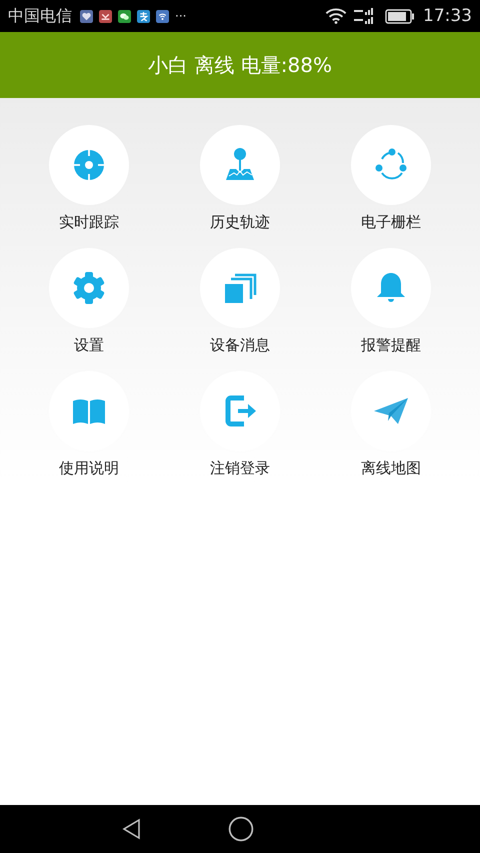 This screenshot has height=853, width=480. Describe the element at coordinates (240, 222) in the screenshot. I see `menu-label: 历史轨迹` at that location.